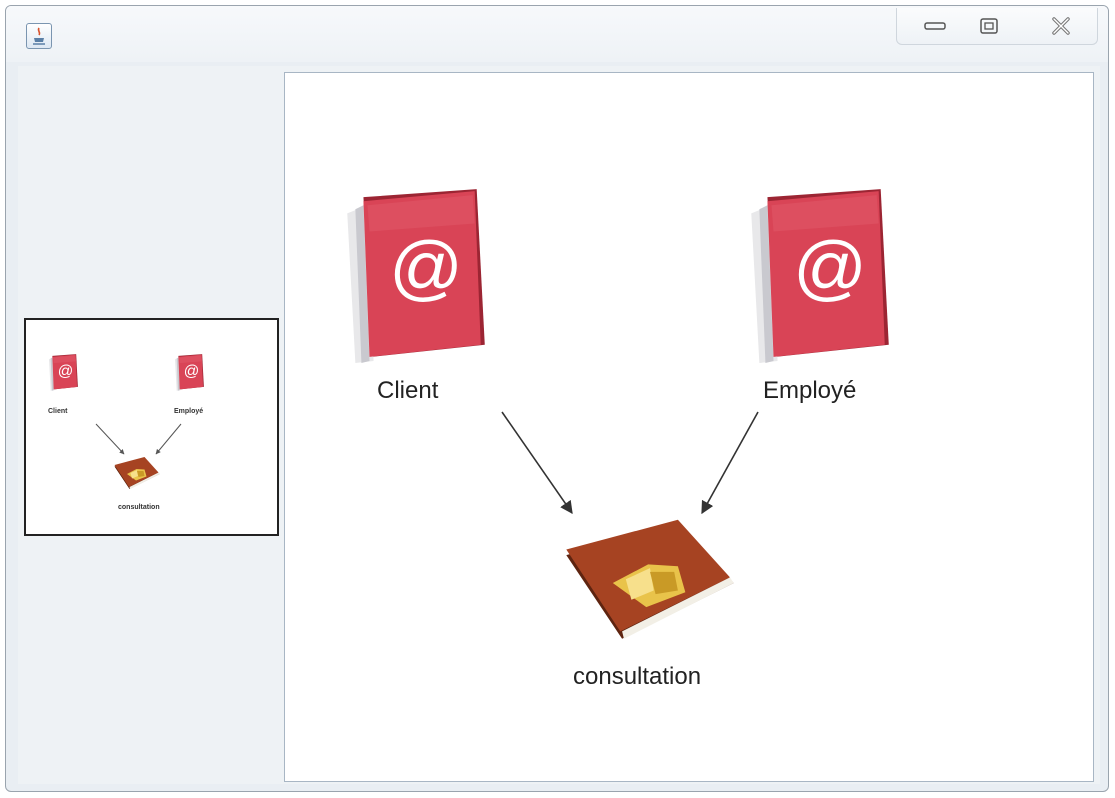 The image size is (1115, 798). I want to click on minimize-button, so click(935, 26).